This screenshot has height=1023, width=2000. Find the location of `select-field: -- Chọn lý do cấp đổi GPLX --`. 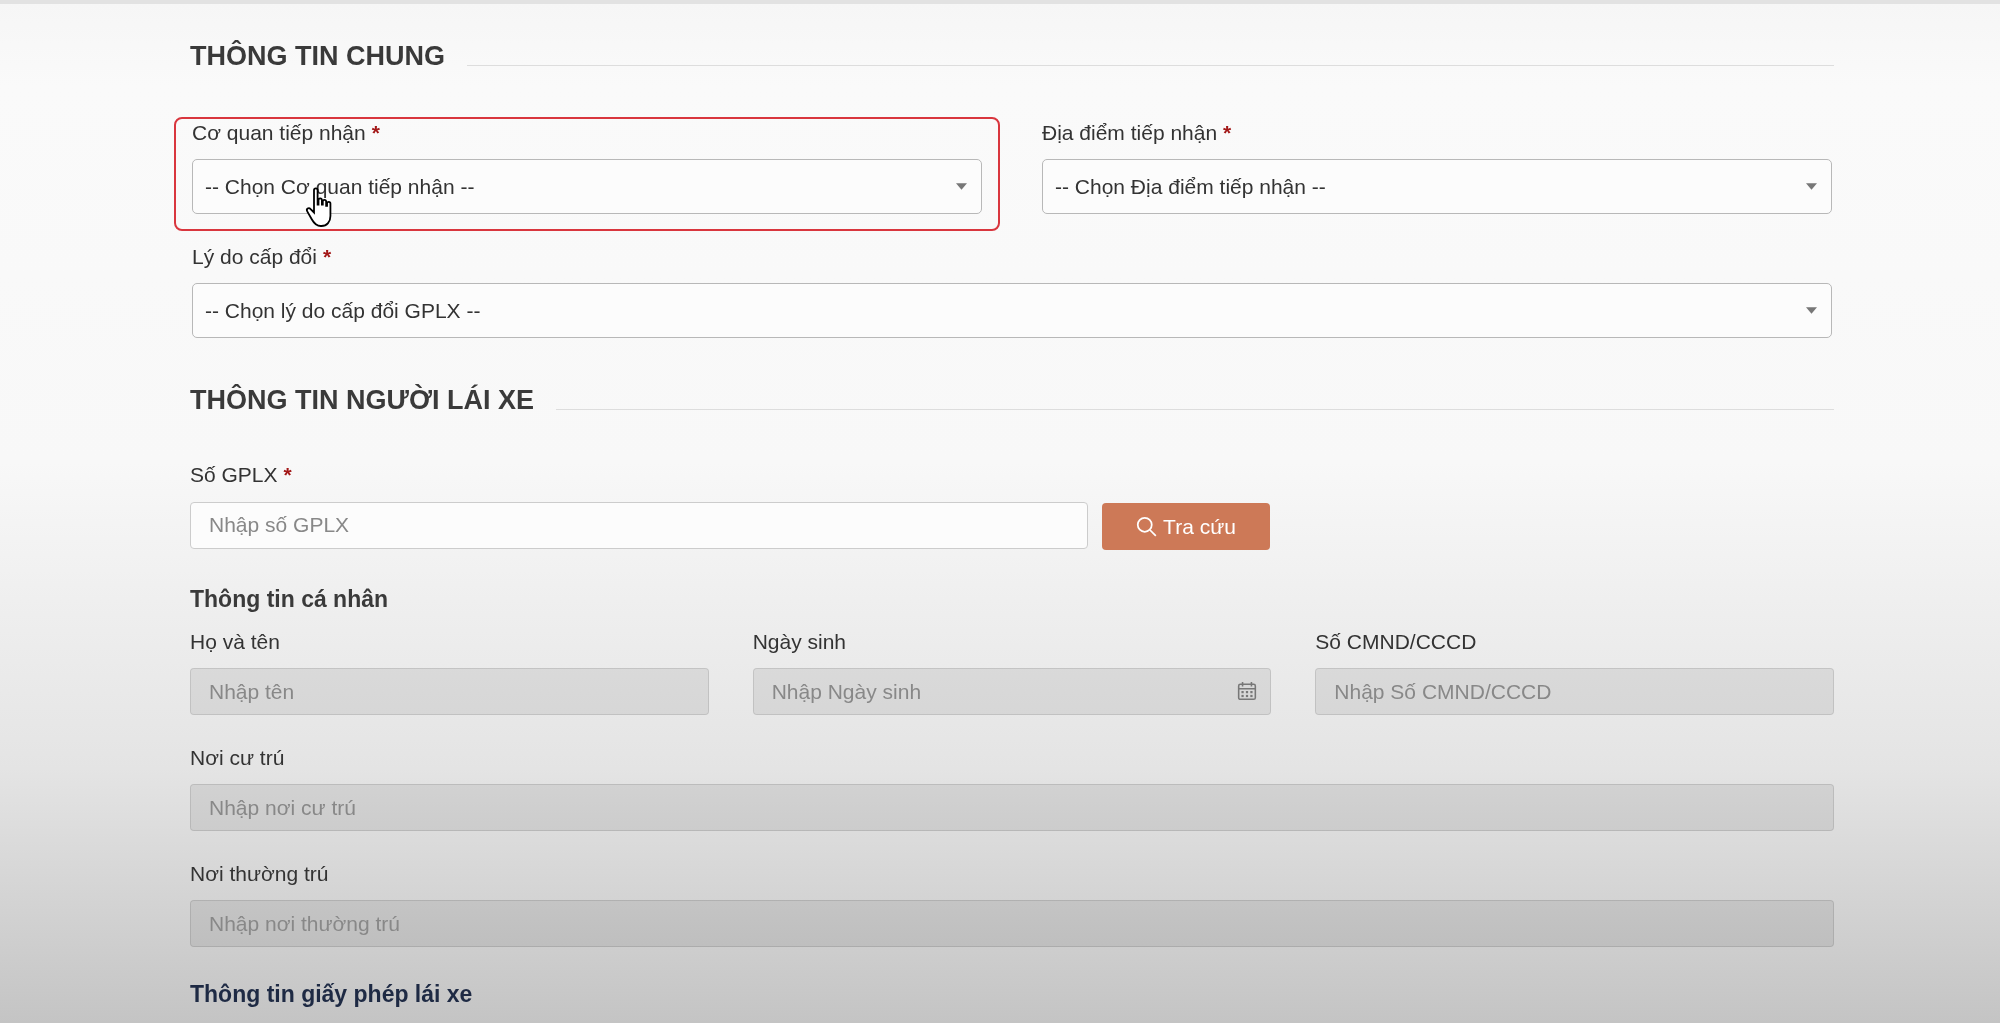

select-field: -- Chọn lý do cấp đổi GPLX -- is located at coordinates (1012, 310).